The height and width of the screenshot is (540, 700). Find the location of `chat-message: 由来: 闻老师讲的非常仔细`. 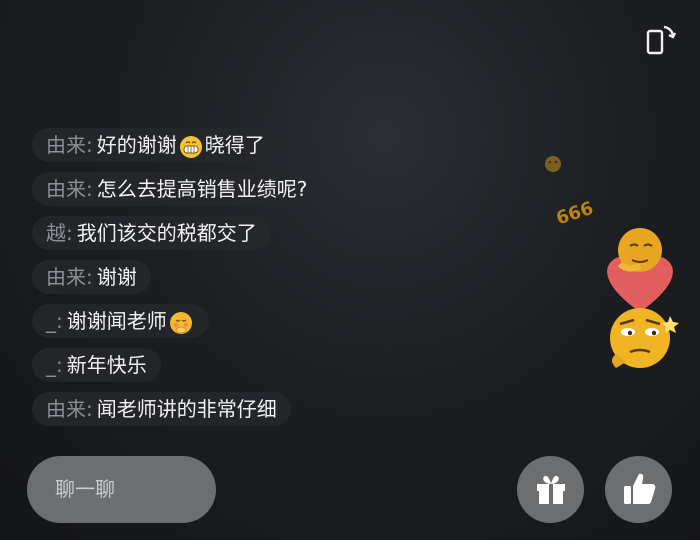

chat-message: 由来: 闻老师讲的非常仔细 is located at coordinates (161, 409).